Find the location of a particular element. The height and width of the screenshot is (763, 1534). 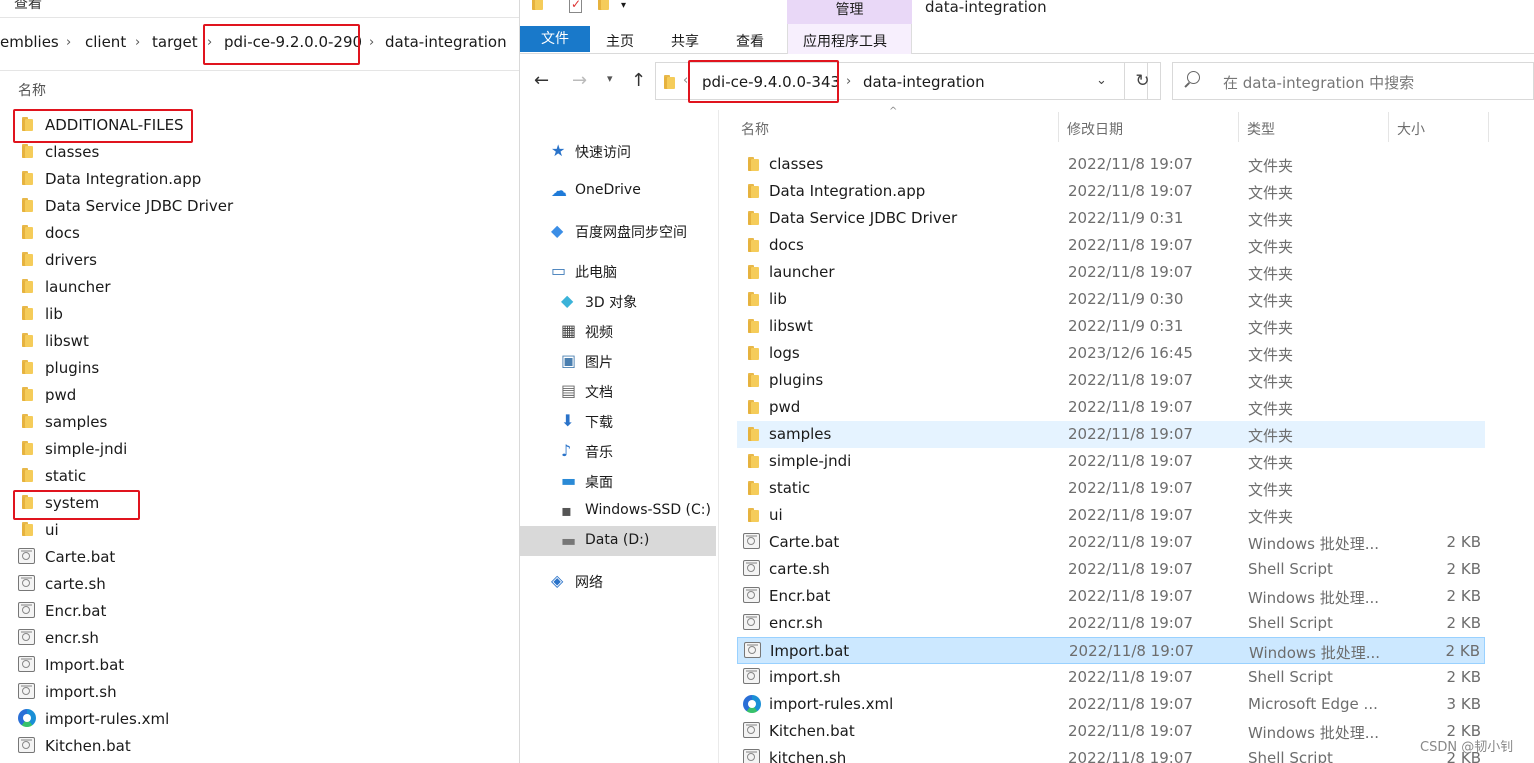

list-item: simple-jndi is located at coordinates (259, 449).